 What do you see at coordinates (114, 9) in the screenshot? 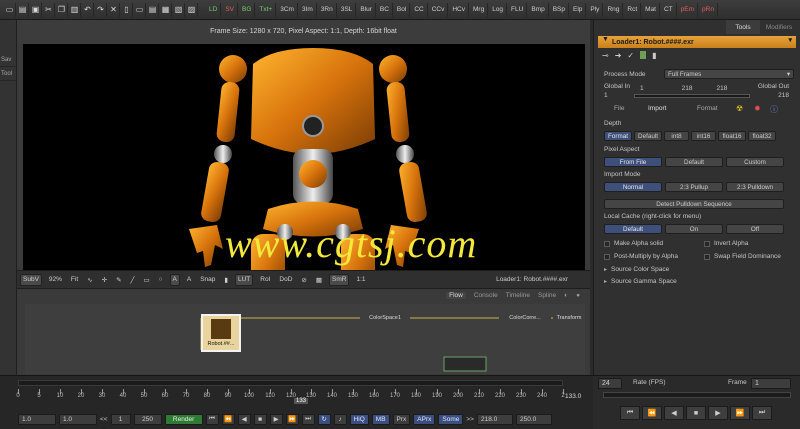
I see `tools-icon: ✕` at bounding box center [114, 9].